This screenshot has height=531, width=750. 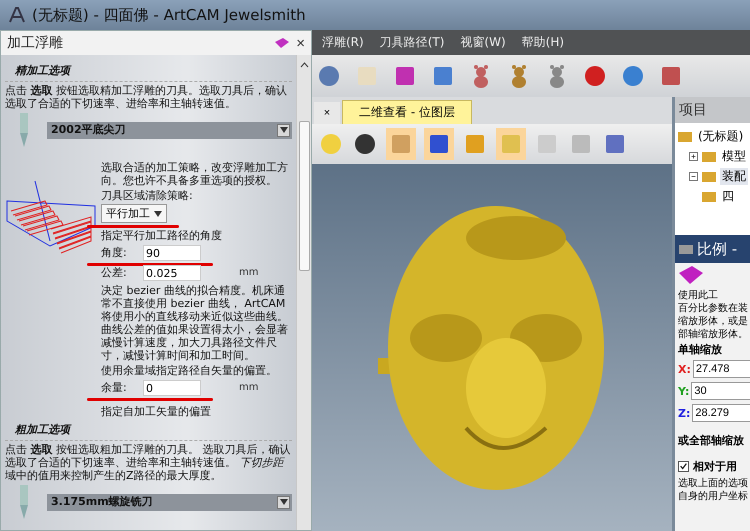 What do you see at coordinates (412, 42) in the screenshot?
I see `menu-item: 刀具路径(T)` at bounding box center [412, 42].